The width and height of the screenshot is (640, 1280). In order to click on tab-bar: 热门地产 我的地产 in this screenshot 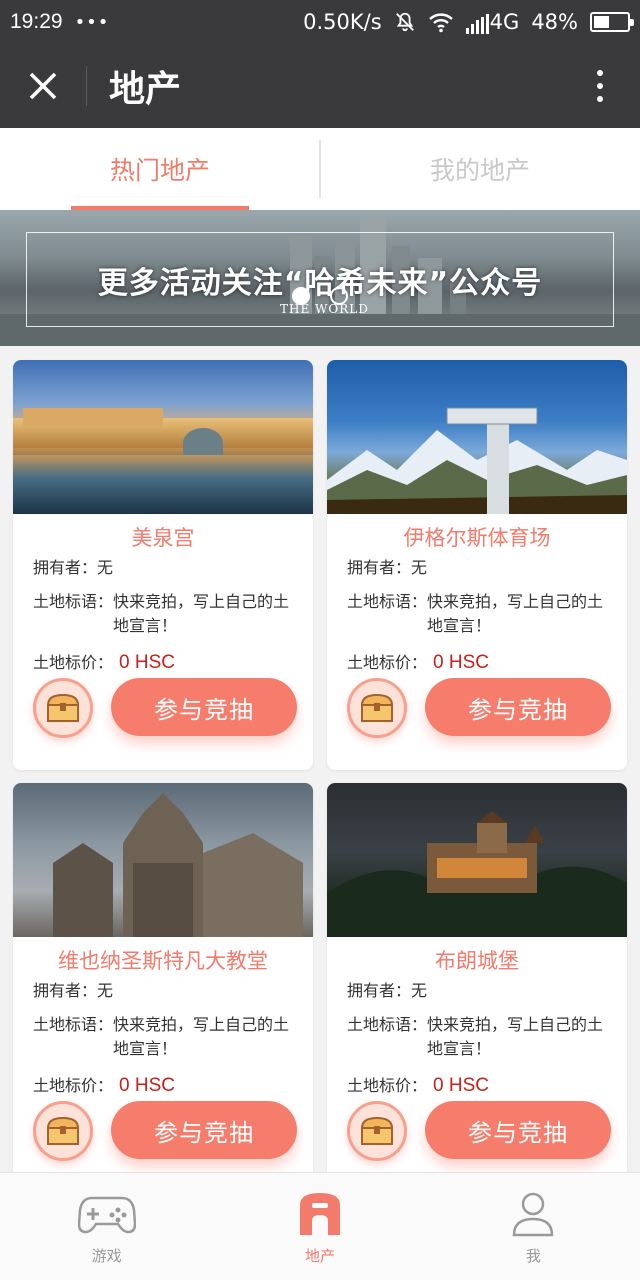, I will do `click(320, 169)`.